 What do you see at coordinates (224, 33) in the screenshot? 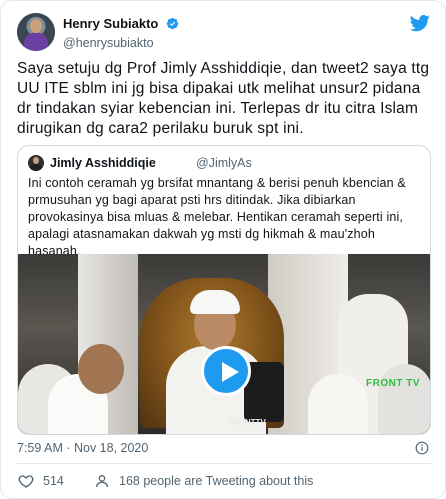
I see `tweet-header: Henry Subiakto @henrysubiakto` at bounding box center [224, 33].